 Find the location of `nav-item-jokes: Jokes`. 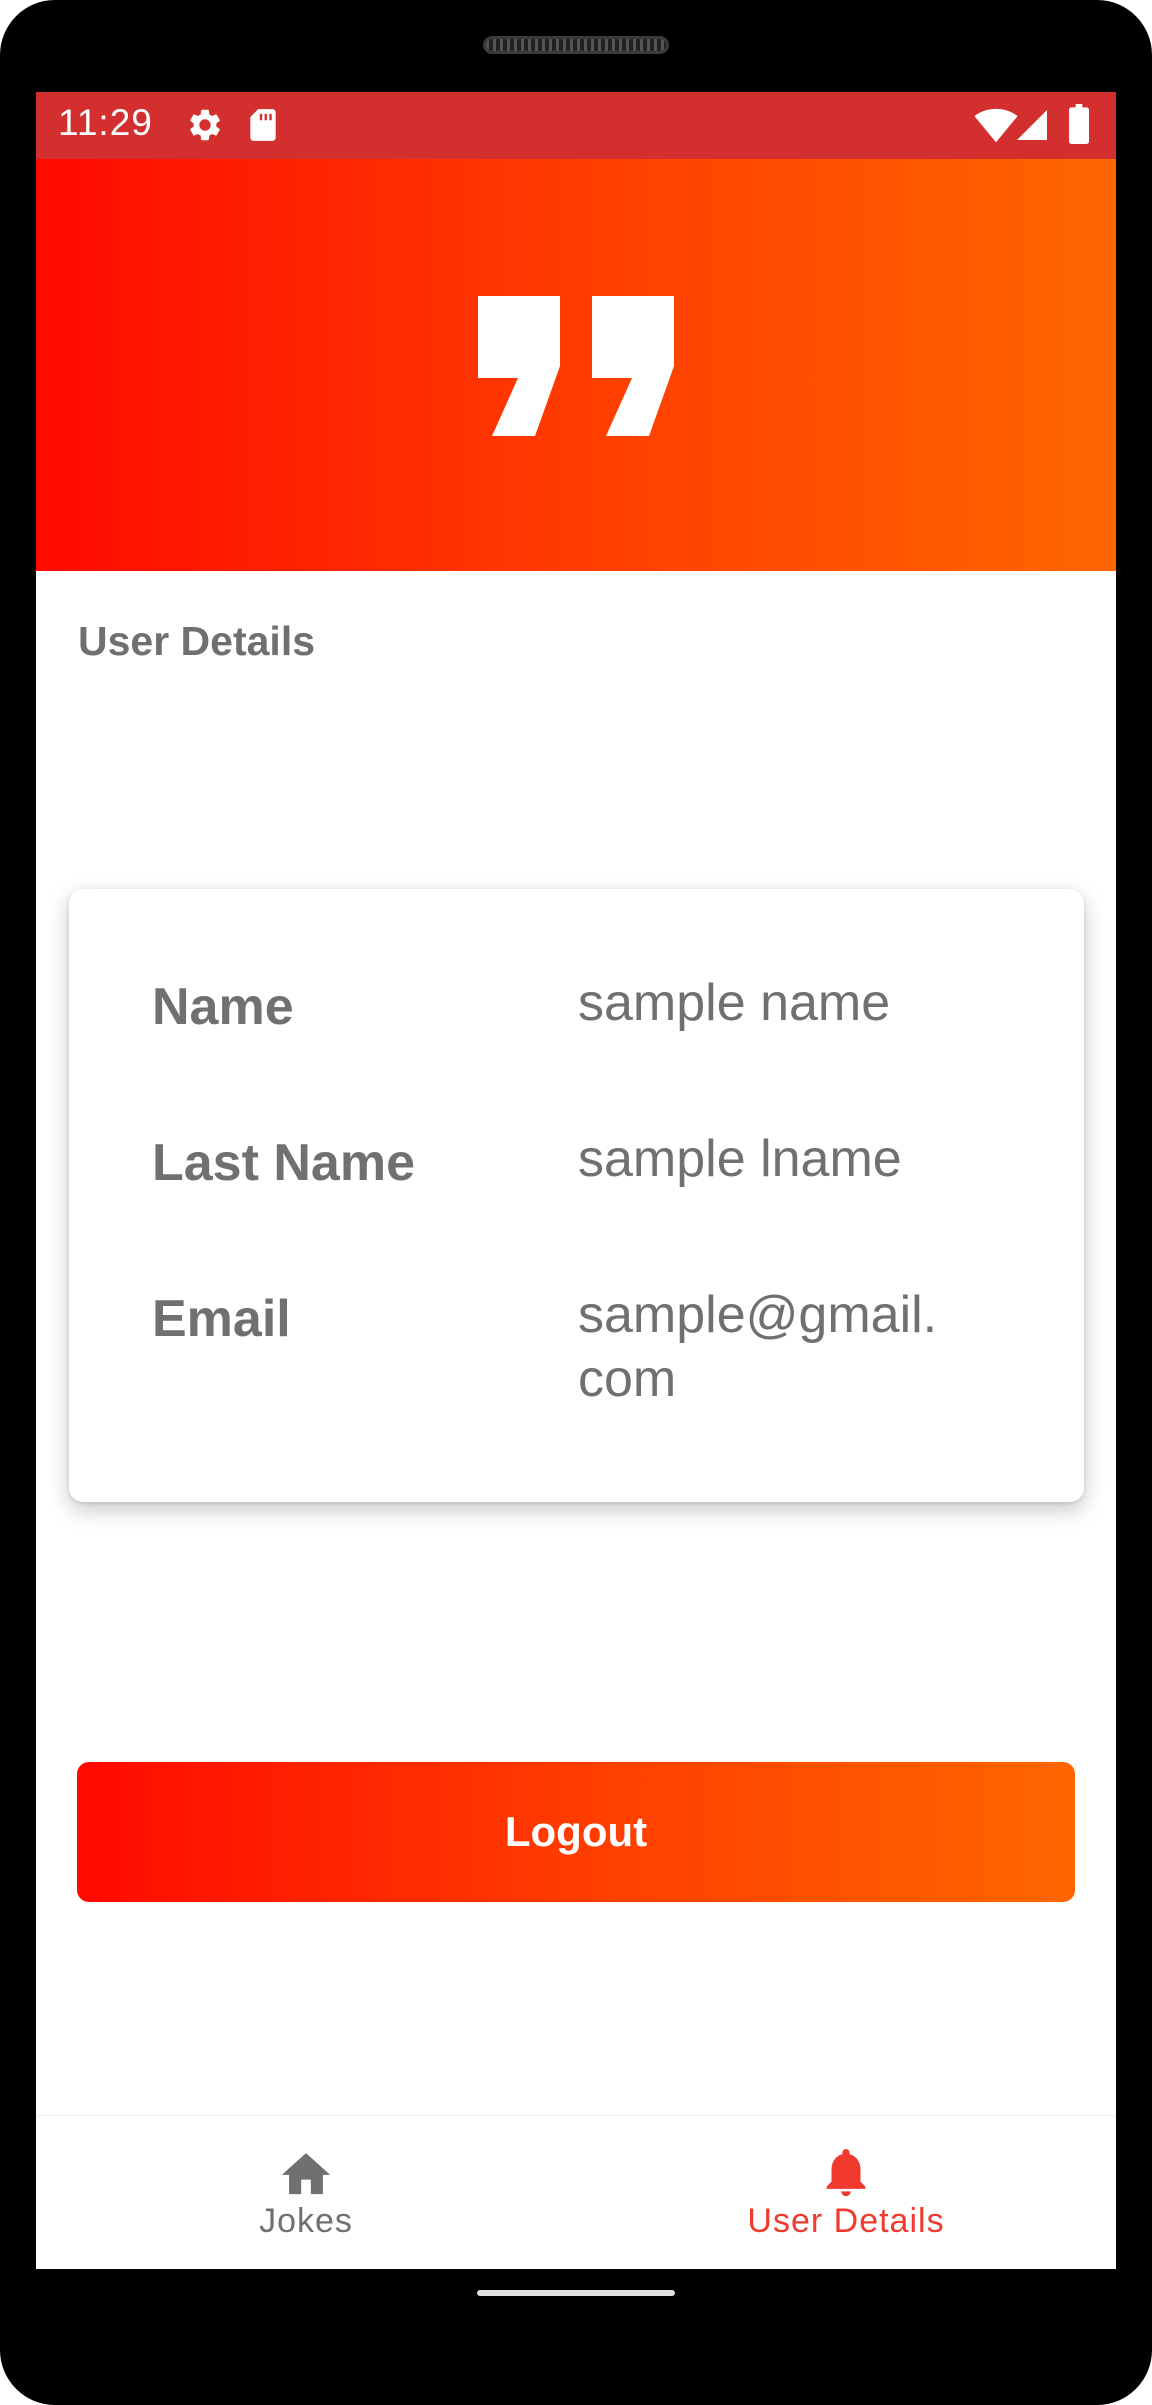

nav-item-jokes: Jokes is located at coordinates (306, 2192).